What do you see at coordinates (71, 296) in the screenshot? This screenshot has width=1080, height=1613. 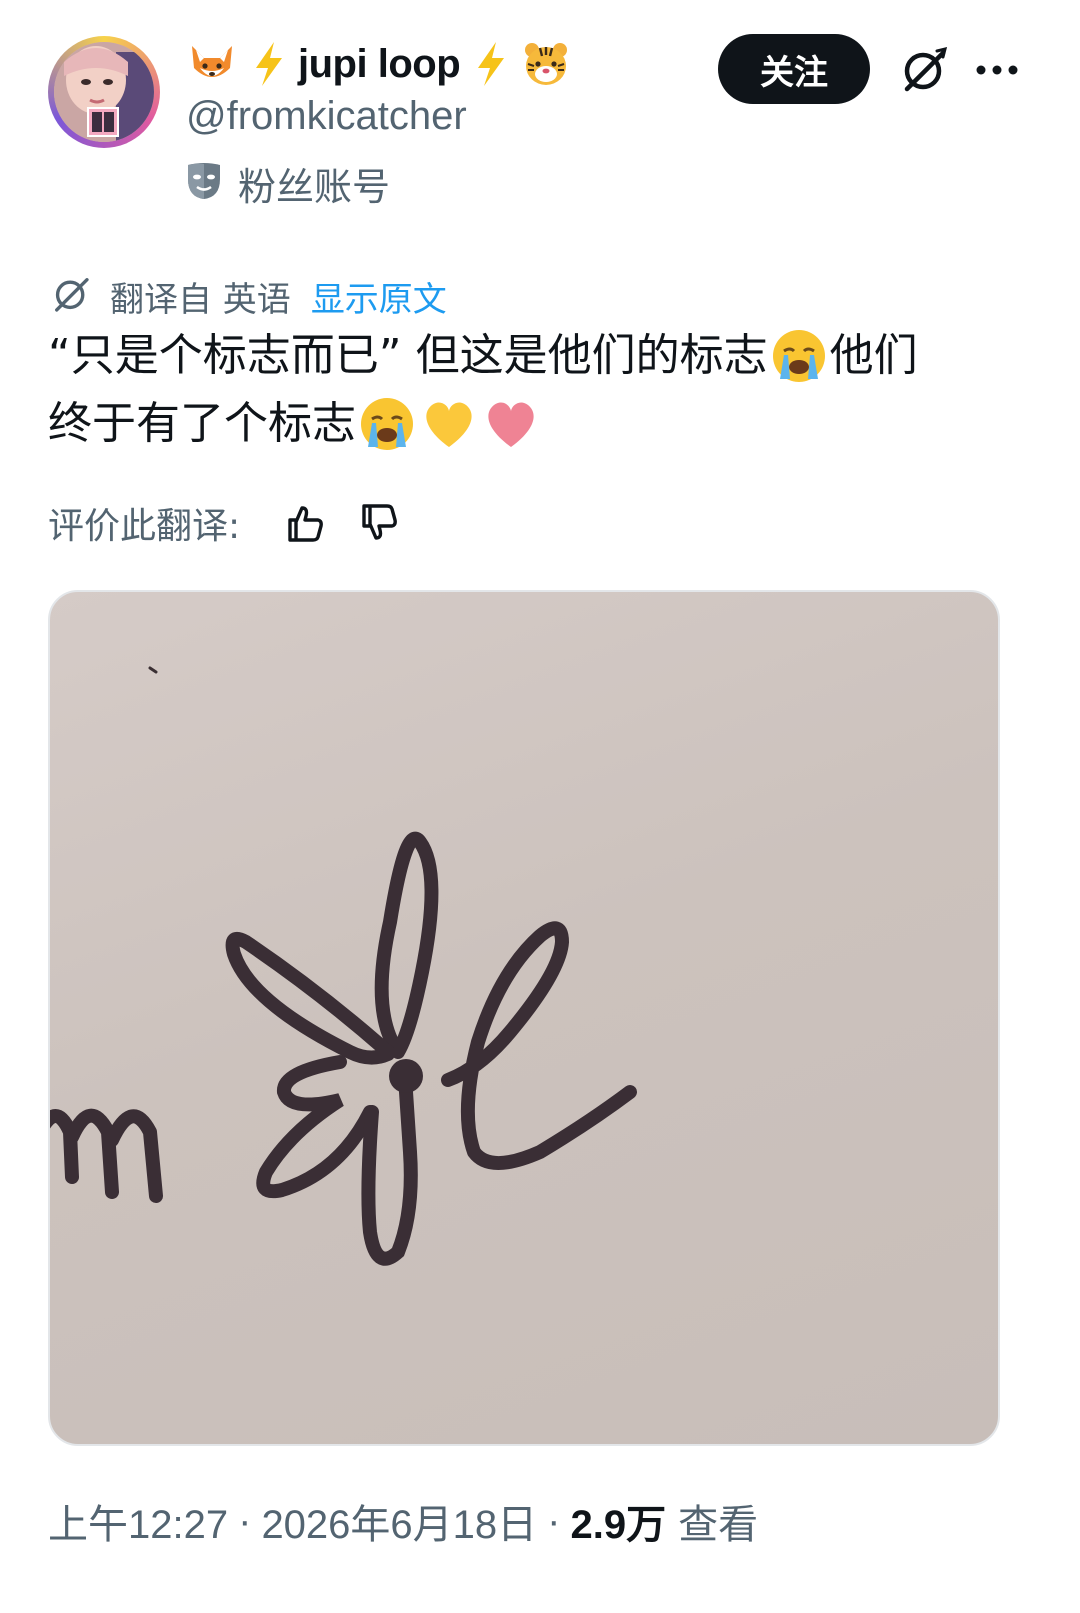 I see `grok-translate-icon` at bounding box center [71, 296].